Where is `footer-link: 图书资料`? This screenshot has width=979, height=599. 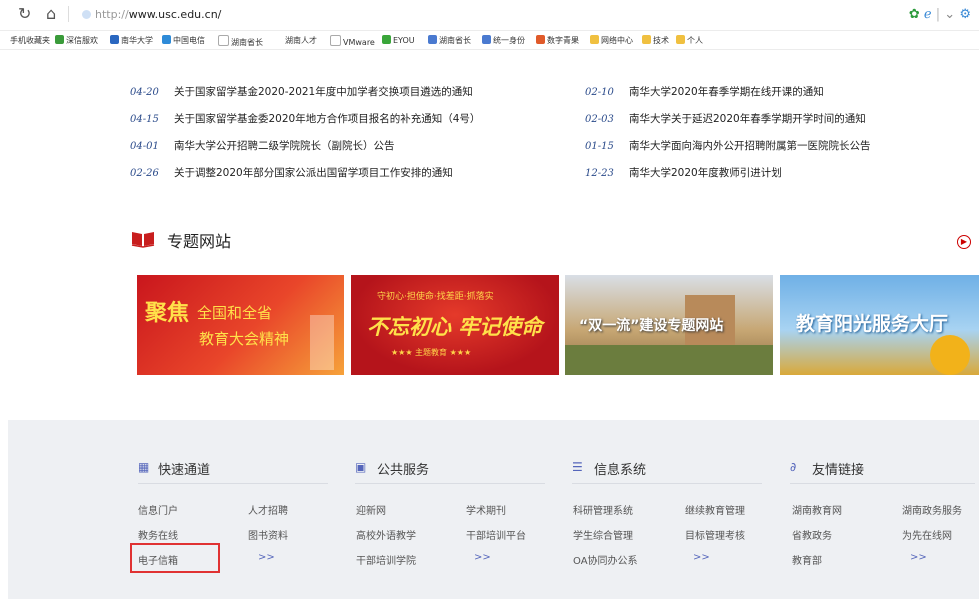 footer-link: 图书资料 is located at coordinates (268, 534).